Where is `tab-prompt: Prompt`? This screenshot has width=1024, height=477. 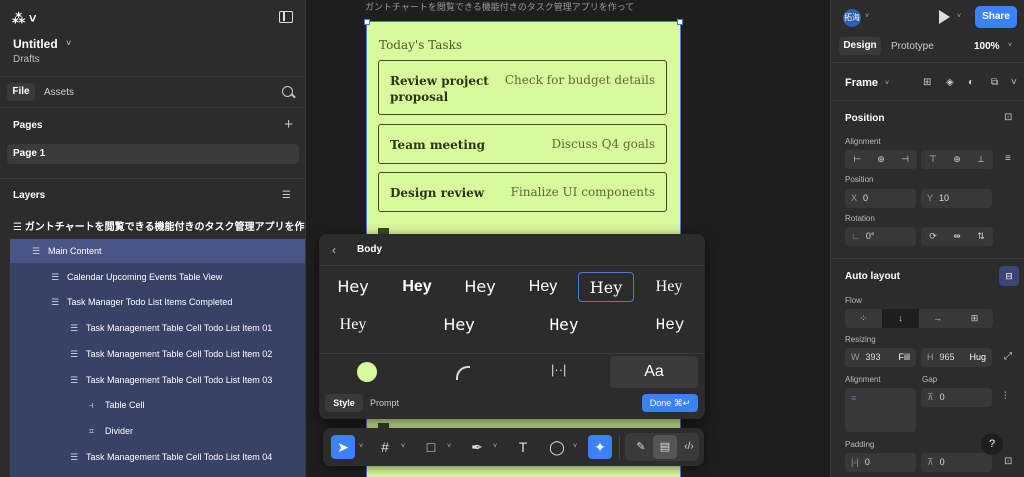
tab-prompt: Prompt is located at coordinates (384, 403).